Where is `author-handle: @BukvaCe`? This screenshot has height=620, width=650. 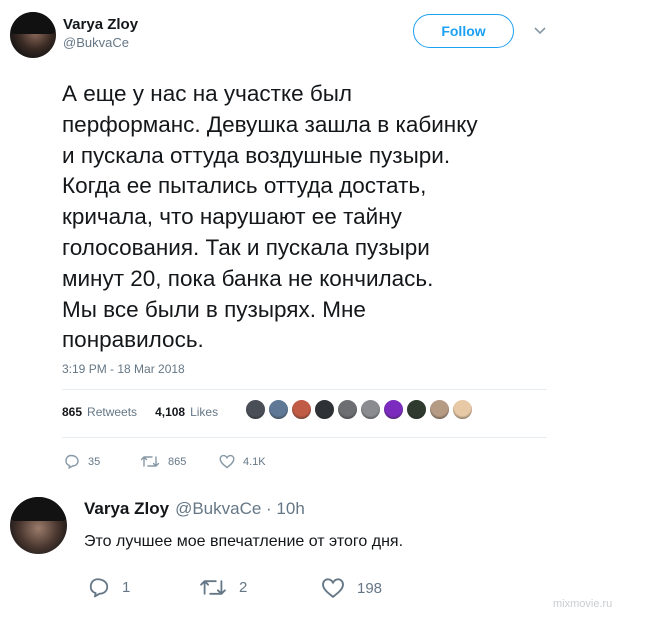
author-handle: @BukvaCe is located at coordinates (96, 42).